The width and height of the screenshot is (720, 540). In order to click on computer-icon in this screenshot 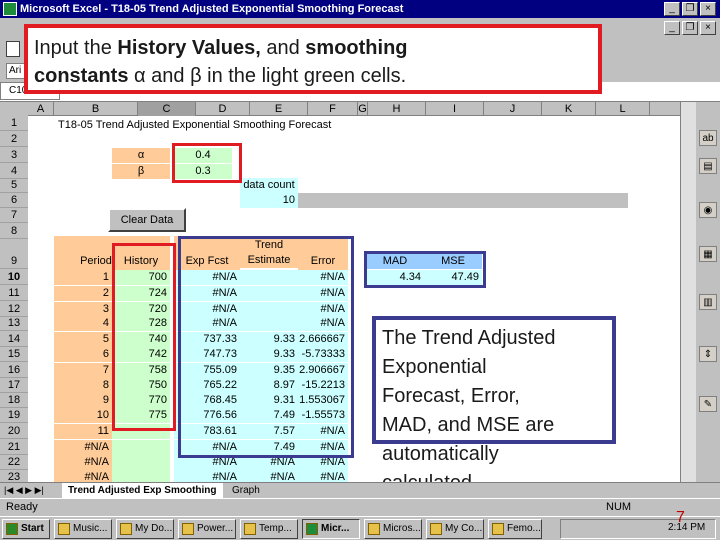, I will do `click(436, 529)`.